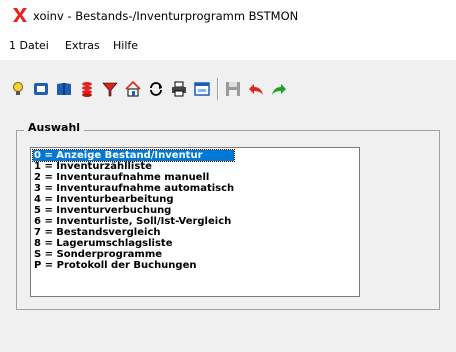 The height and width of the screenshot is (352, 456). What do you see at coordinates (29, 45) in the screenshot?
I see `menu-datei: 1 Datei` at bounding box center [29, 45].